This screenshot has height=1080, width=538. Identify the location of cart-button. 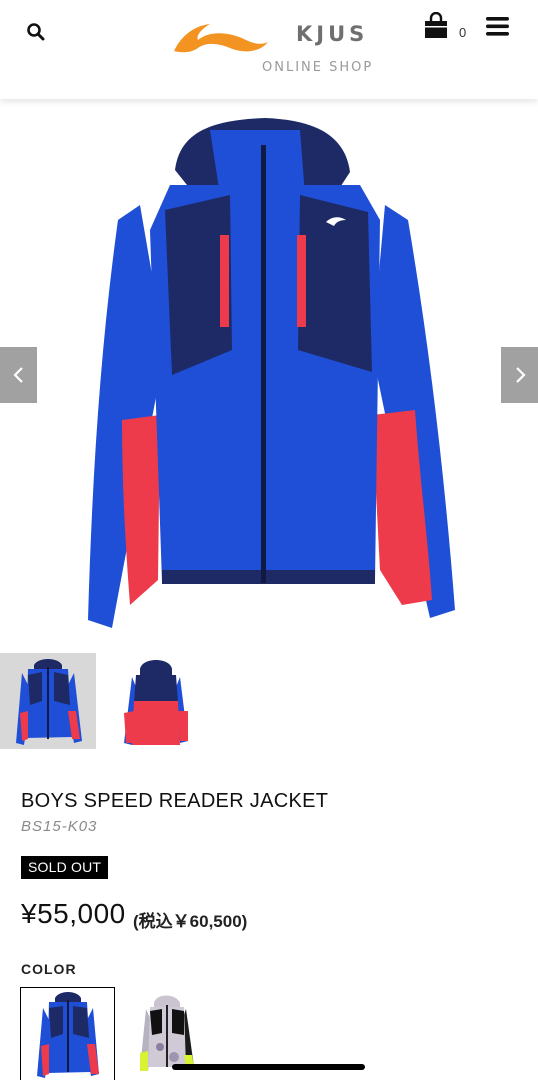
(436, 25).